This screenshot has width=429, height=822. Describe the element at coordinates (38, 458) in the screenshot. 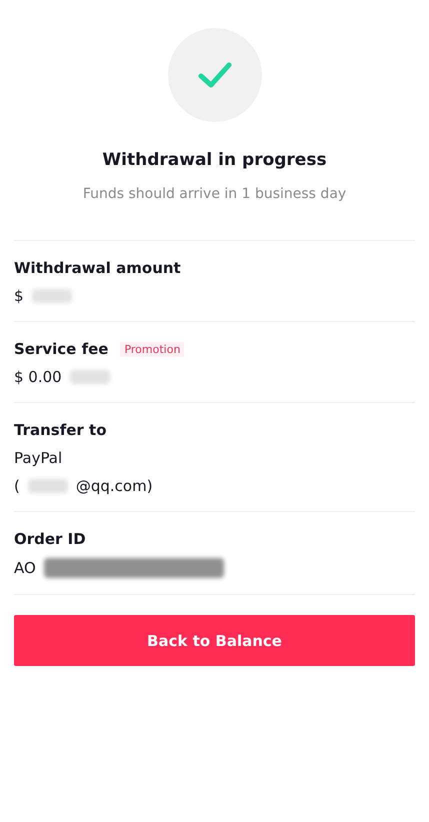

I see `detail-value: PayPal` at that location.